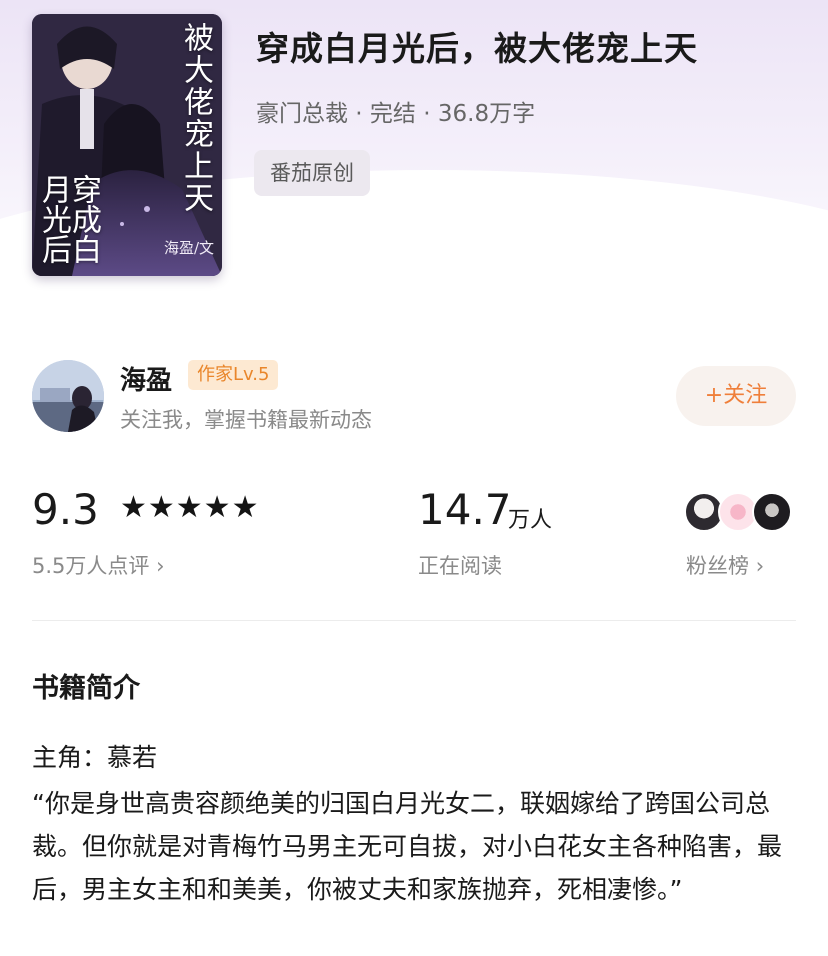 This screenshot has width=828, height=956. What do you see at coordinates (717, 566) in the screenshot?
I see `fans-label: 粉丝榜` at bounding box center [717, 566].